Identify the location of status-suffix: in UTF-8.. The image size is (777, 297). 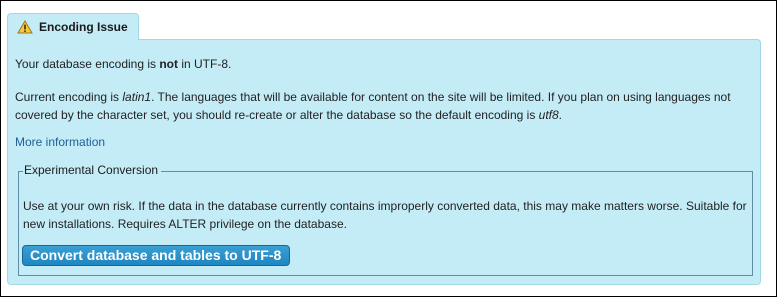
(205, 64).